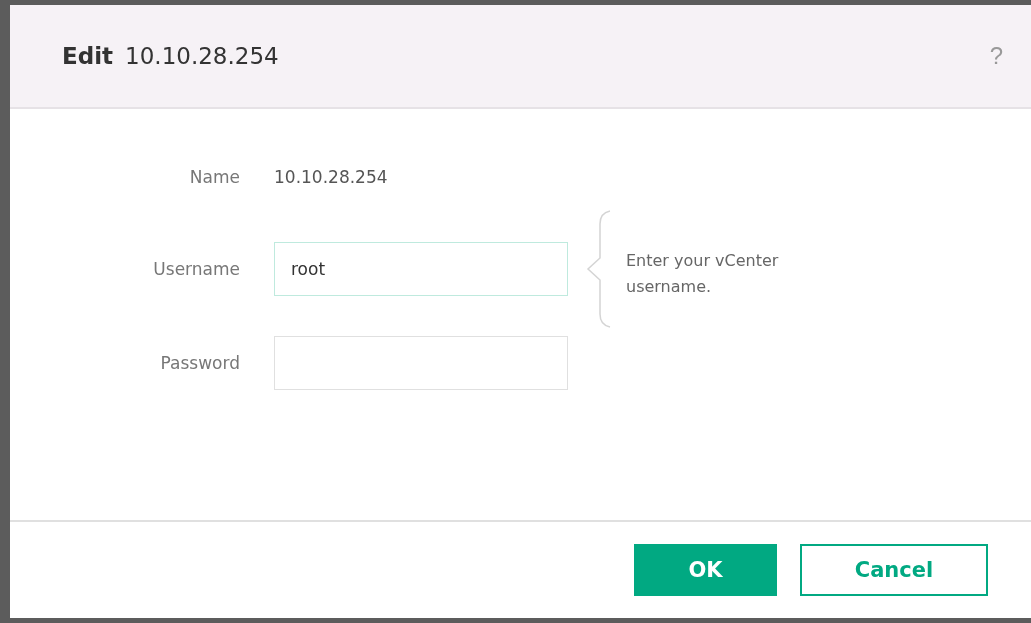 Image resolution: width=1031 pixels, height=623 pixels. What do you see at coordinates (196, 269) in the screenshot?
I see `field-label: Username` at bounding box center [196, 269].